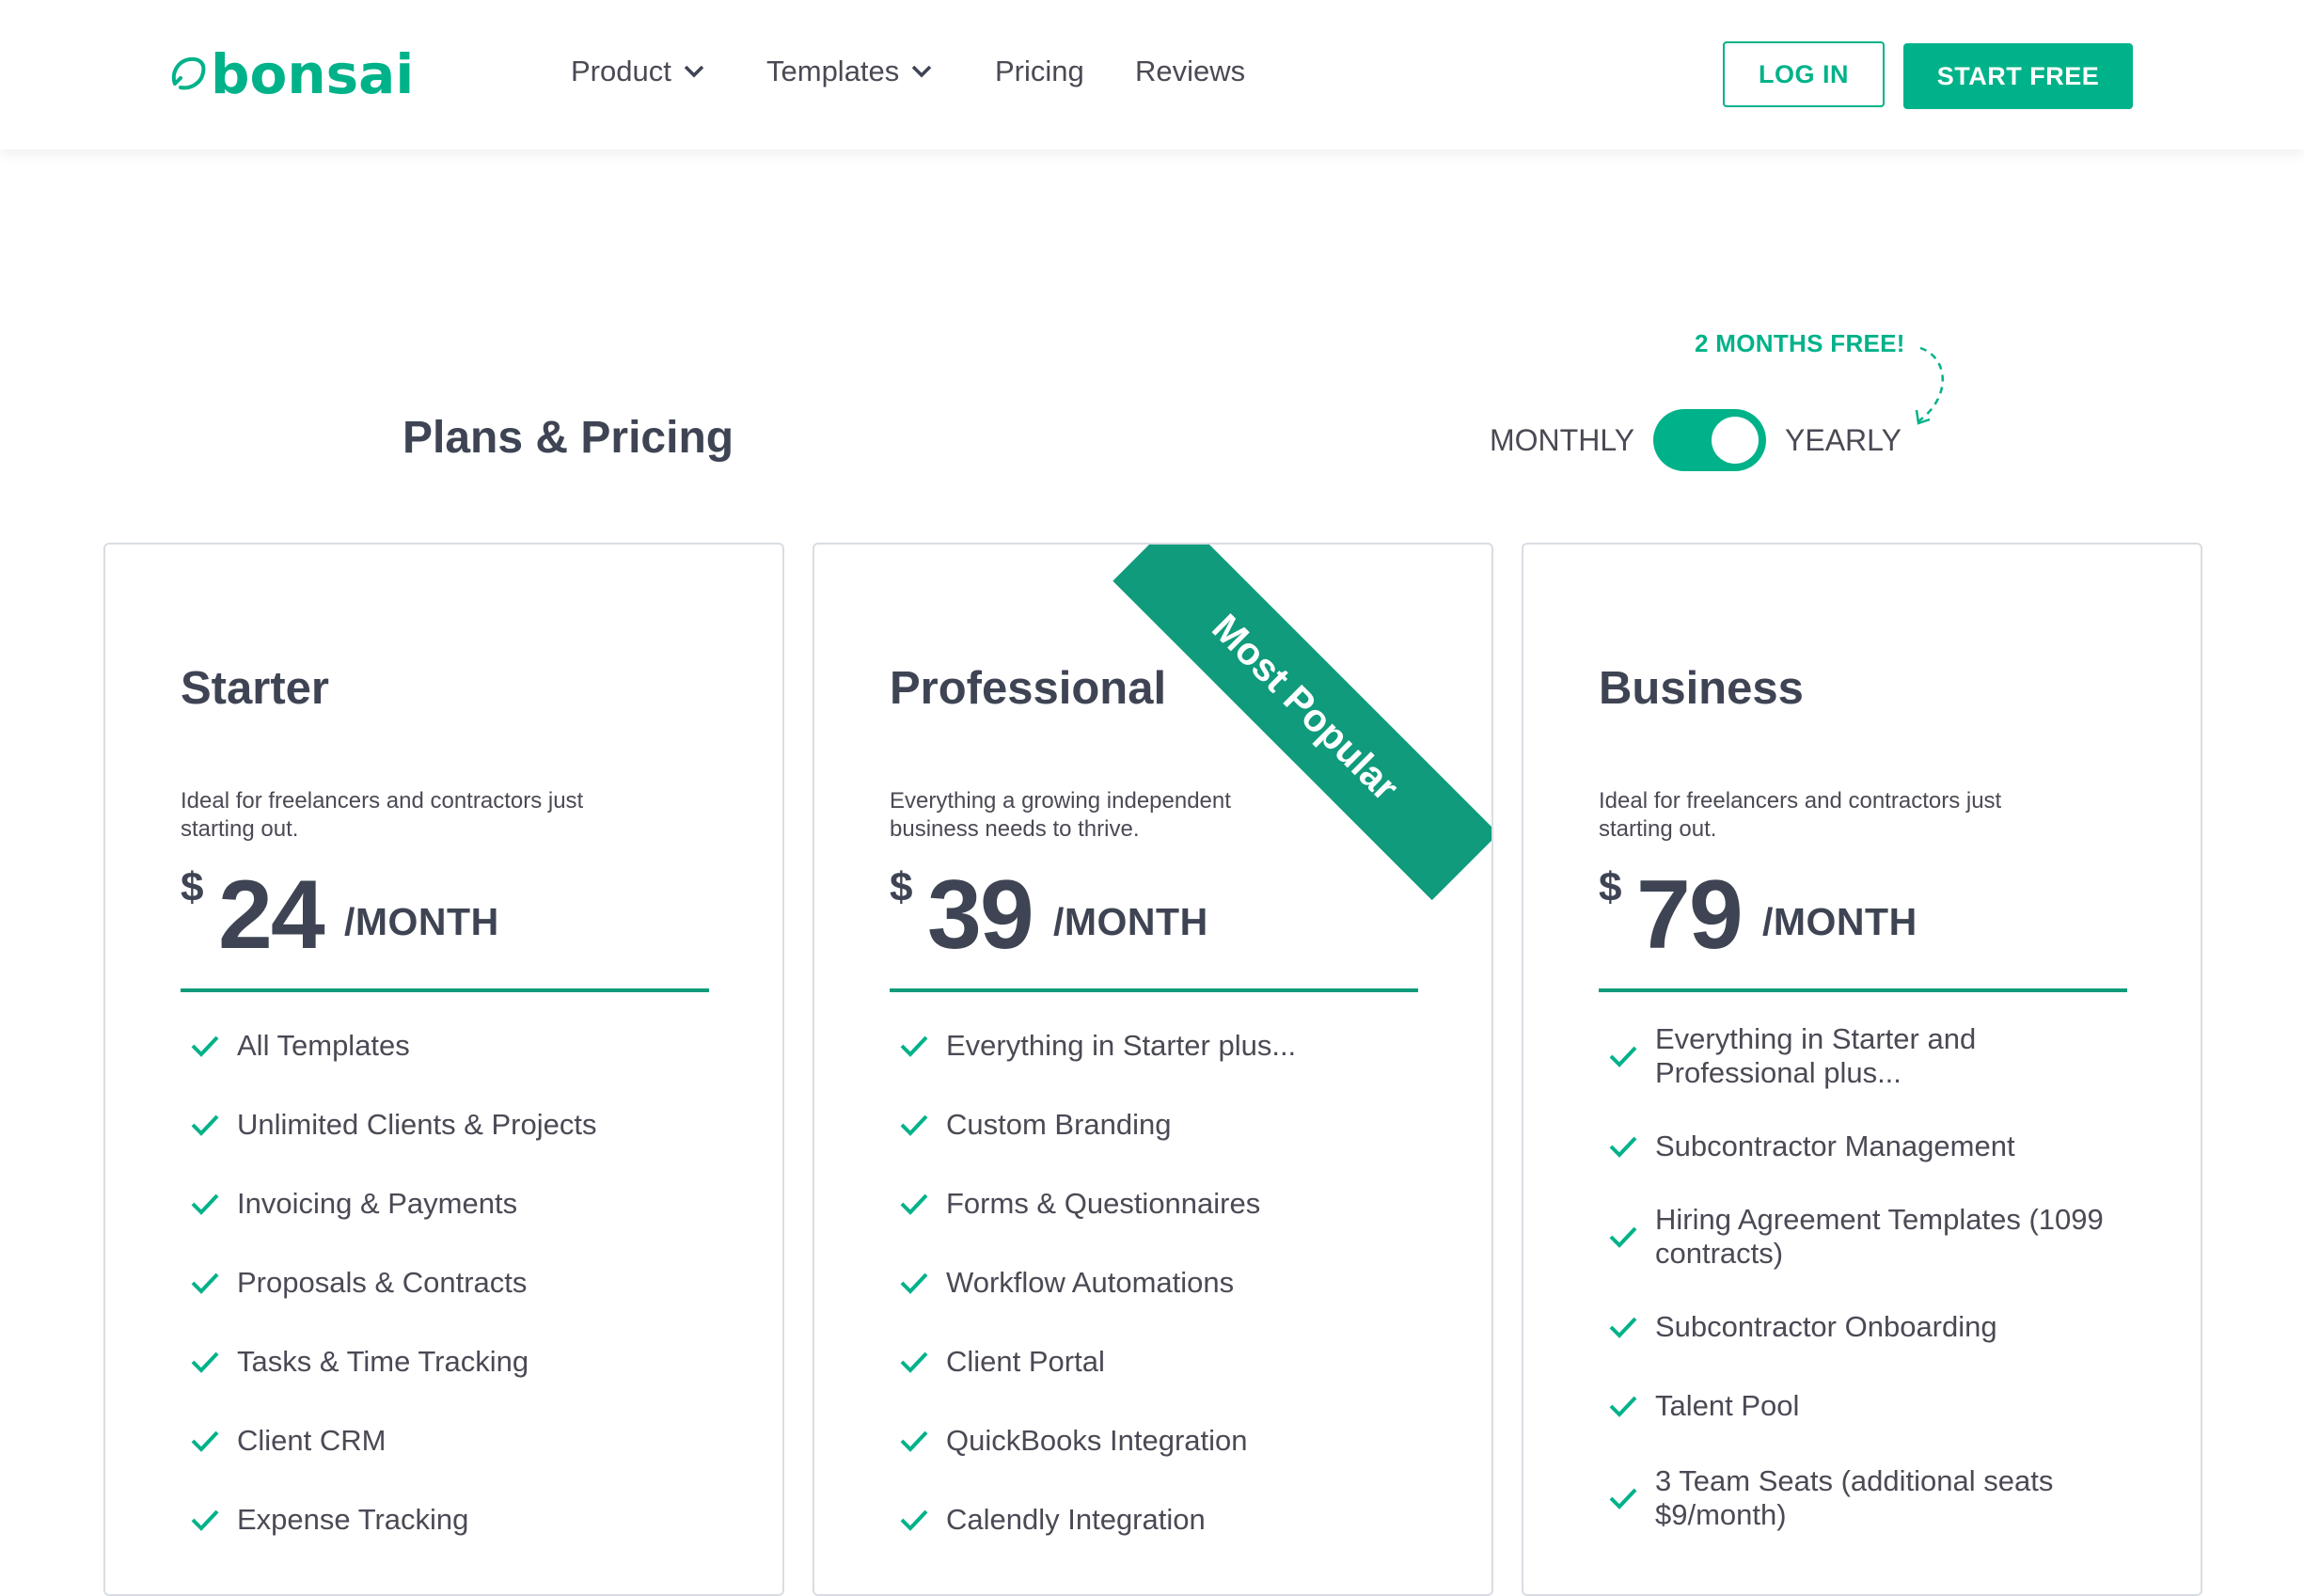 The image size is (2304, 1596). I want to click on leaf-logo-icon, so click(188, 73).